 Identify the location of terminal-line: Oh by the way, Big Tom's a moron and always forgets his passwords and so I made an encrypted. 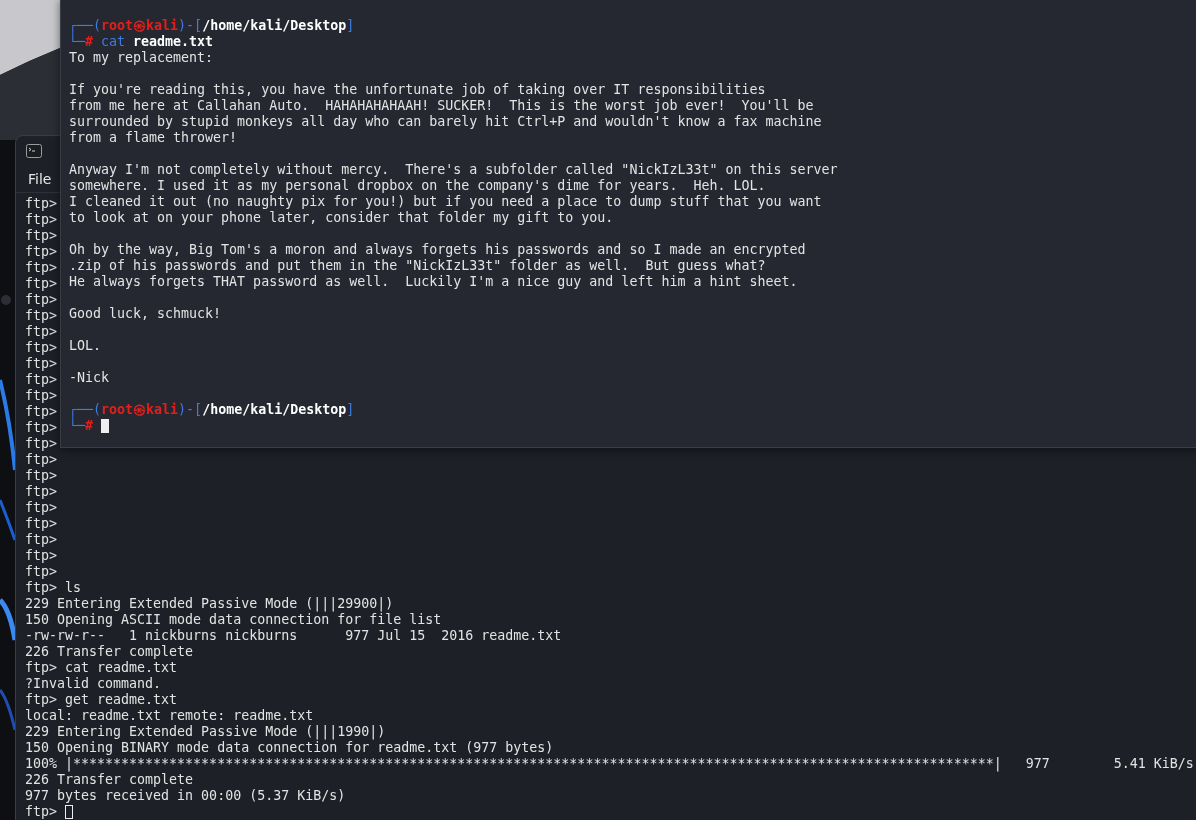
(437, 250).